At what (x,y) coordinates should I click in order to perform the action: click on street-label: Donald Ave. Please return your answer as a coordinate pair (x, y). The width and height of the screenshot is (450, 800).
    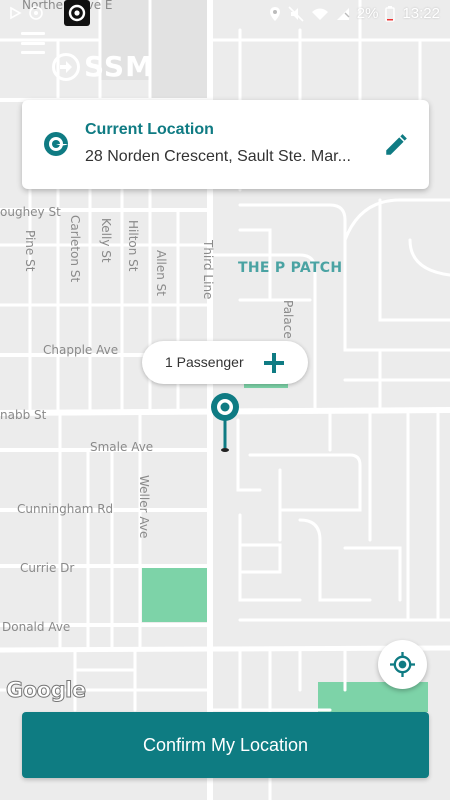
    Looking at the image, I should click on (36, 627).